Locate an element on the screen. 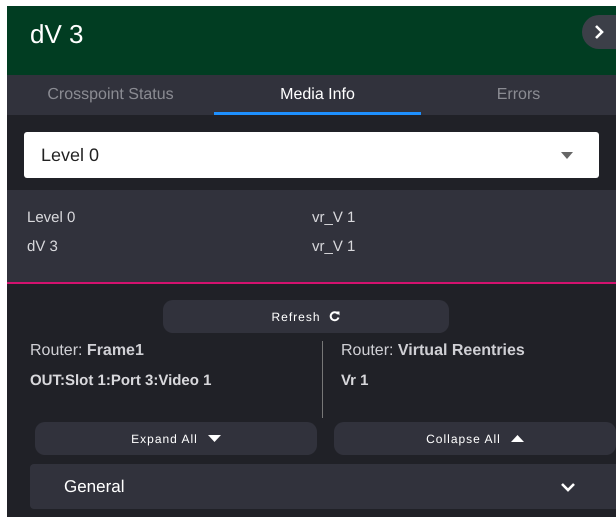  refresh-button: Refresh is located at coordinates (305, 316).